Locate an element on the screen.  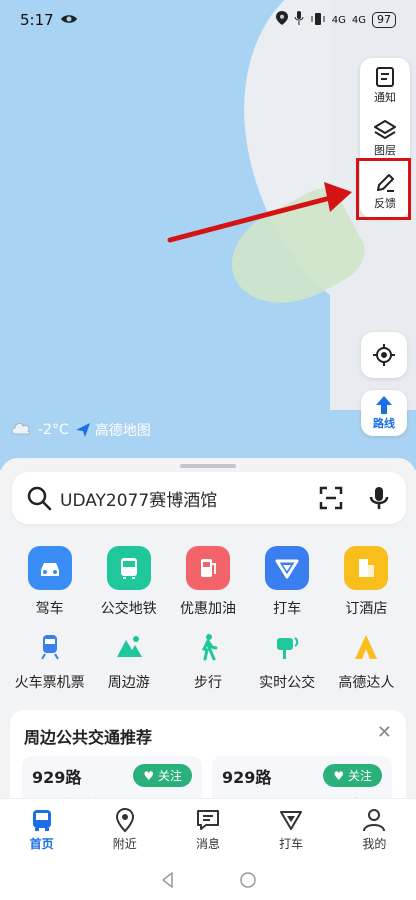
shortcut-amap-expert: 高德达人 is located at coordinates (366, 661).